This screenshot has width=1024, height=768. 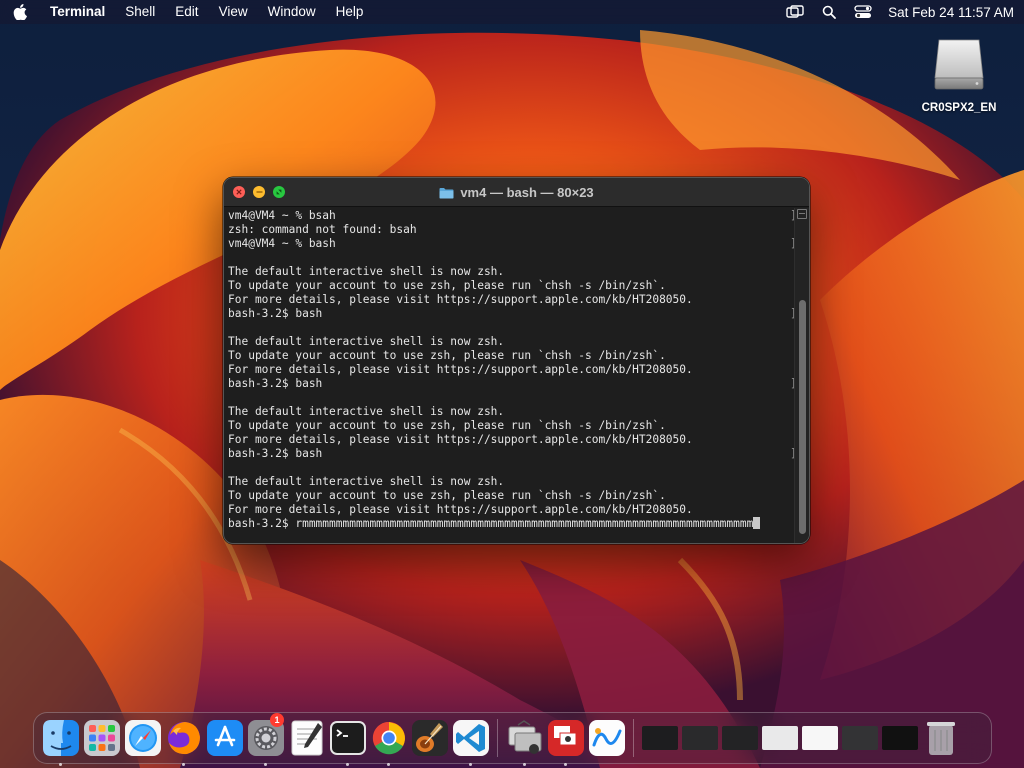 I want to click on window-titlebar: vm4 — bash — 80×23, so click(x=516, y=192).